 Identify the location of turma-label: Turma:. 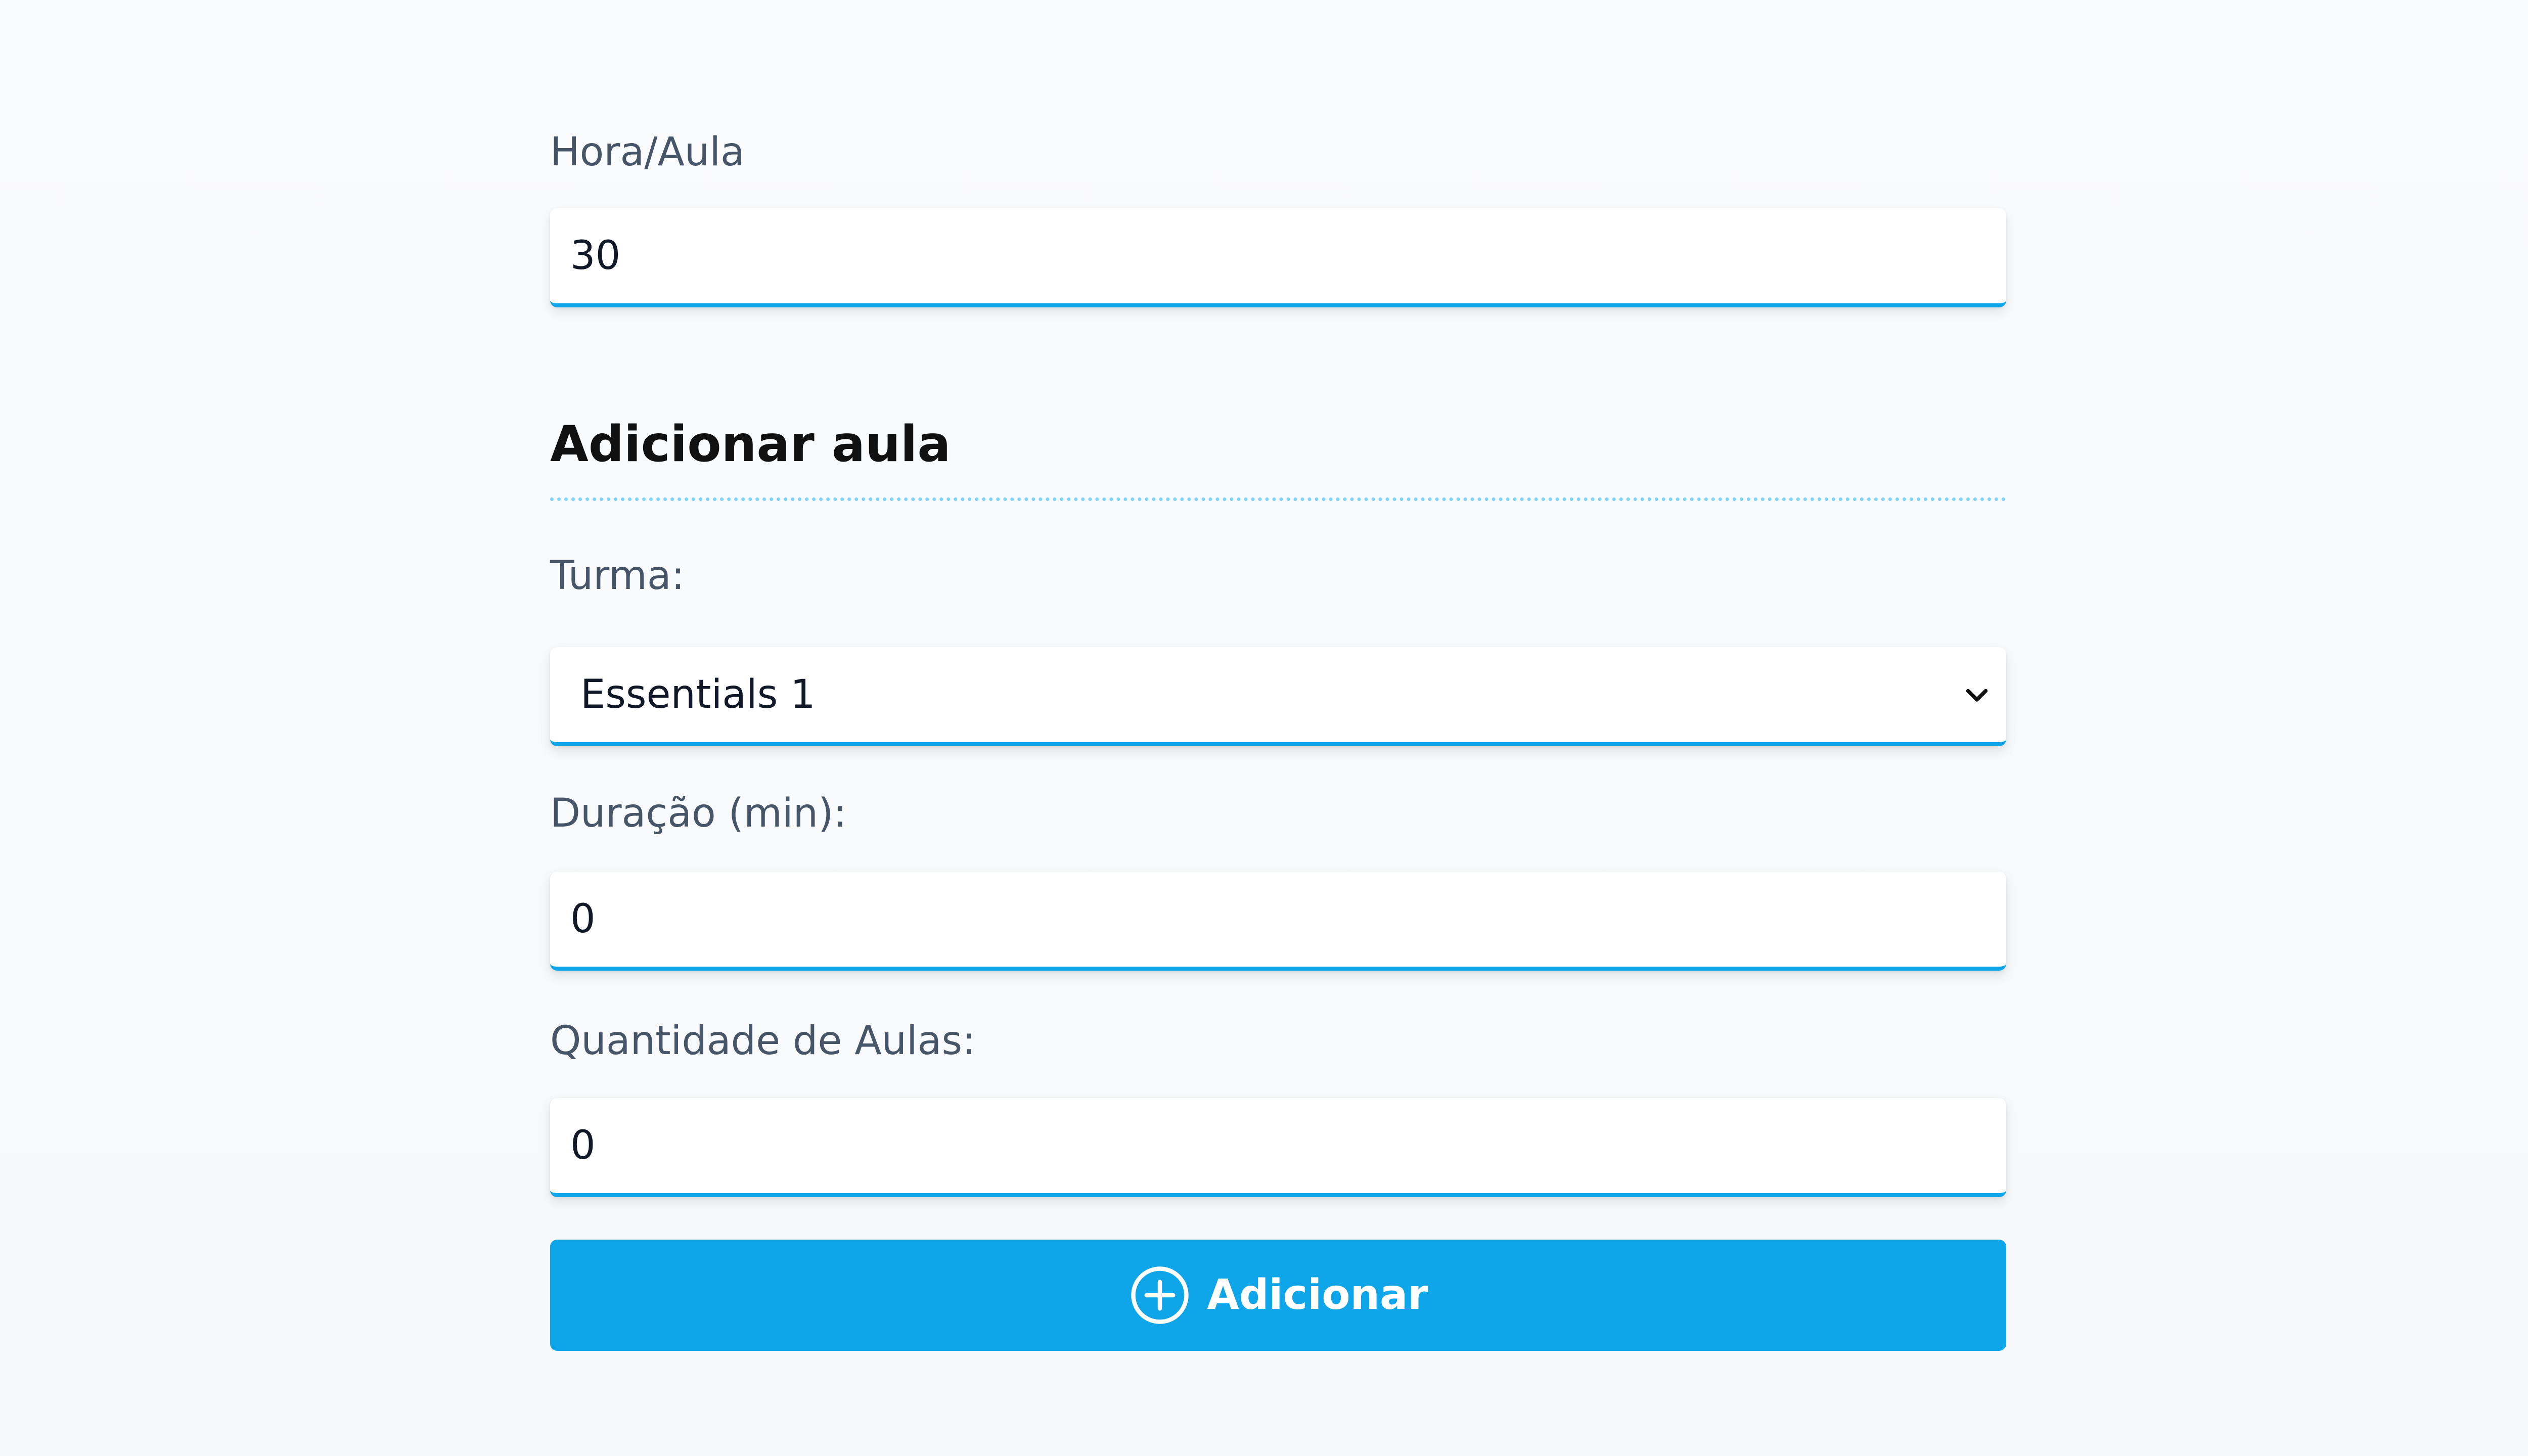
(618, 576).